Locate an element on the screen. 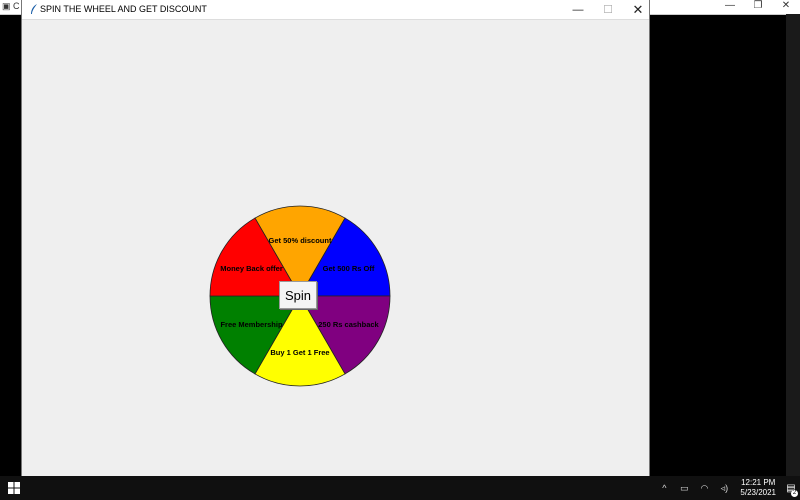 Image resolution: width=800 pixels, height=500 pixels. minimize-icon: — is located at coordinates (578, 9).